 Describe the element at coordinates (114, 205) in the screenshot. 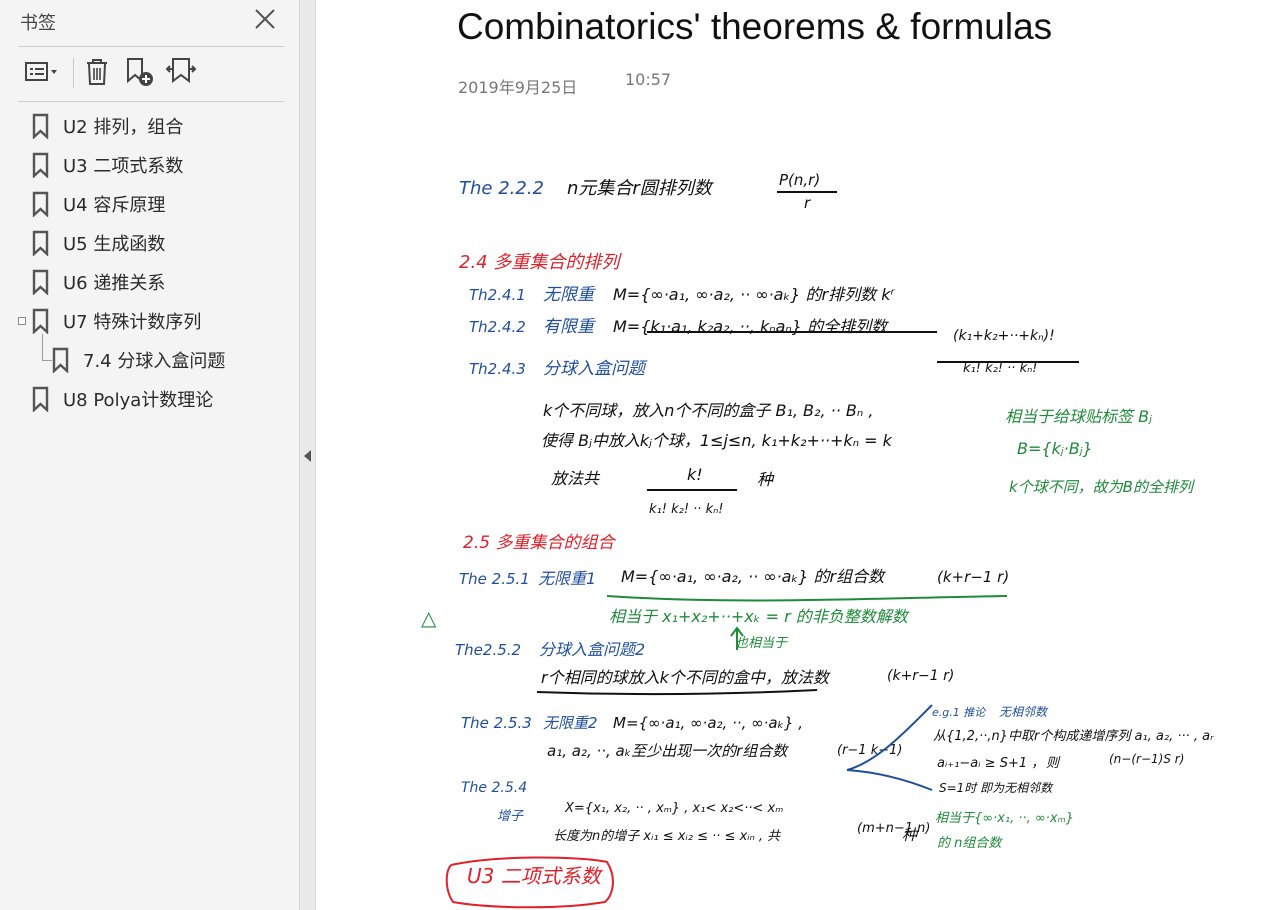

I see `bookmark-label: U4 容斥原理` at that location.